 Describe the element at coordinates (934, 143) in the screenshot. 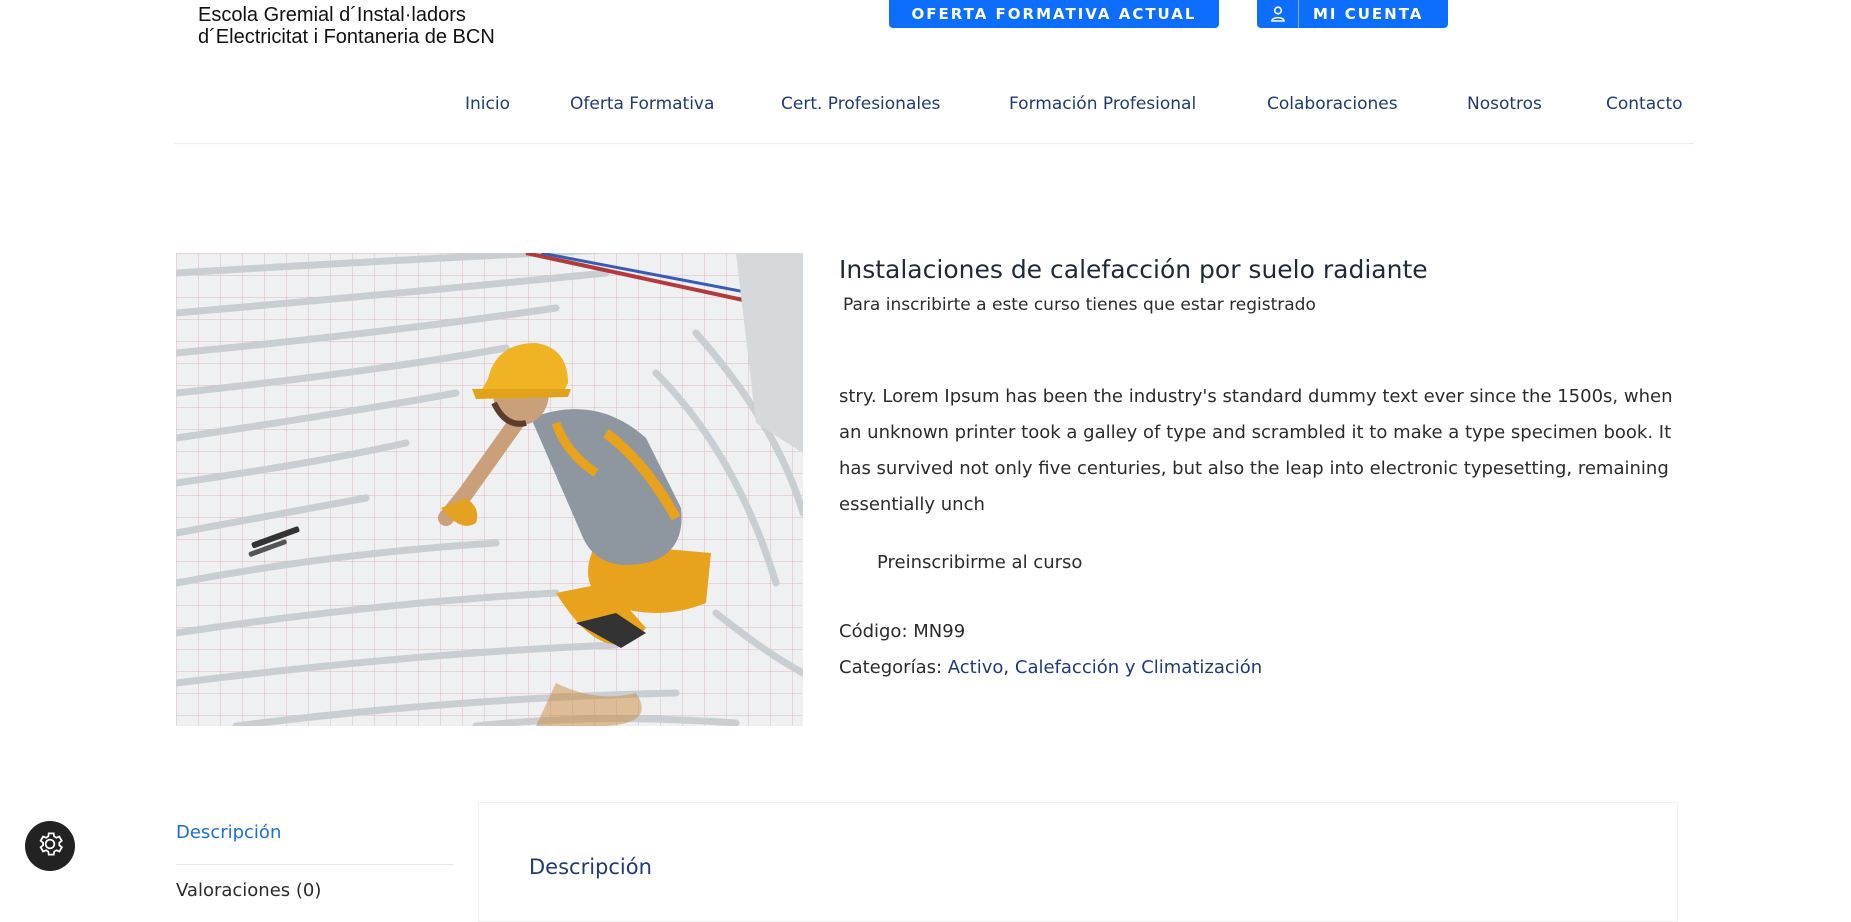

I see `header-divider` at that location.